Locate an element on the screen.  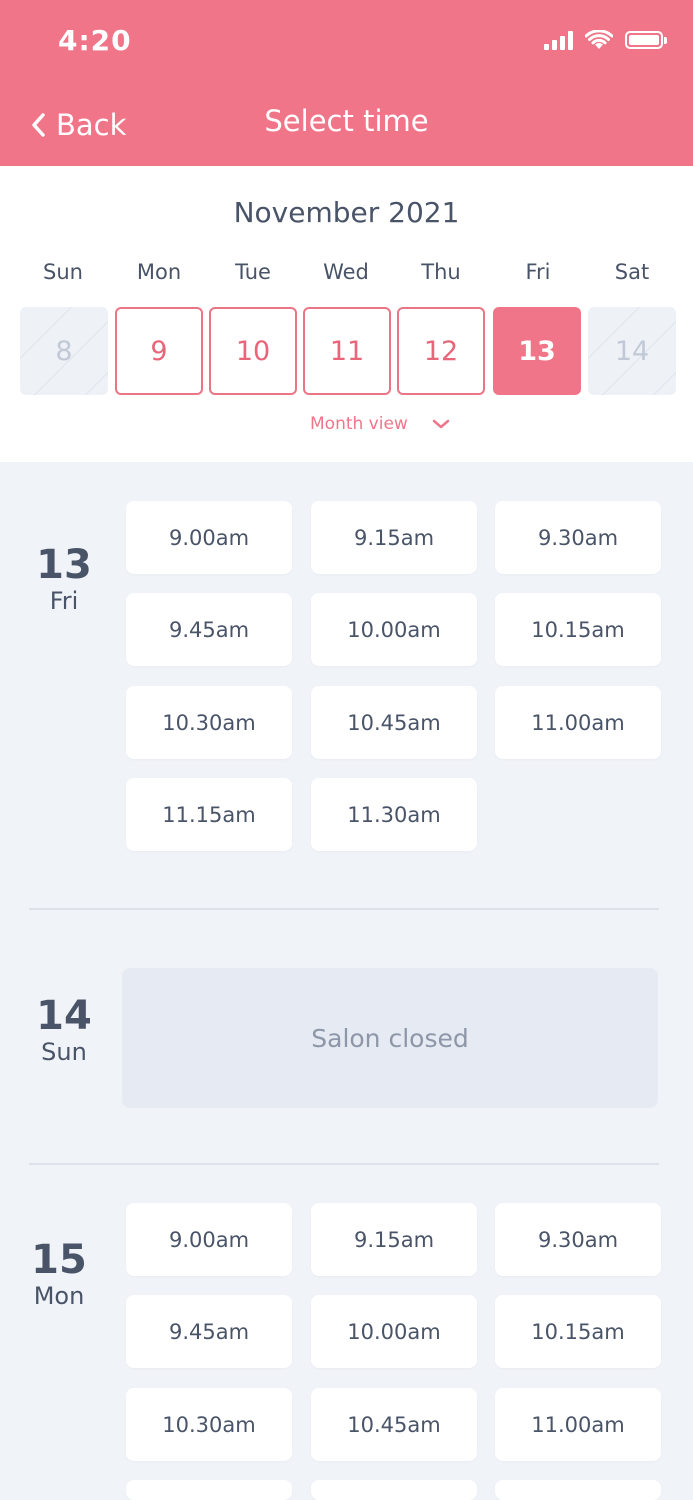
weekday-label: Sat is located at coordinates (632, 272).